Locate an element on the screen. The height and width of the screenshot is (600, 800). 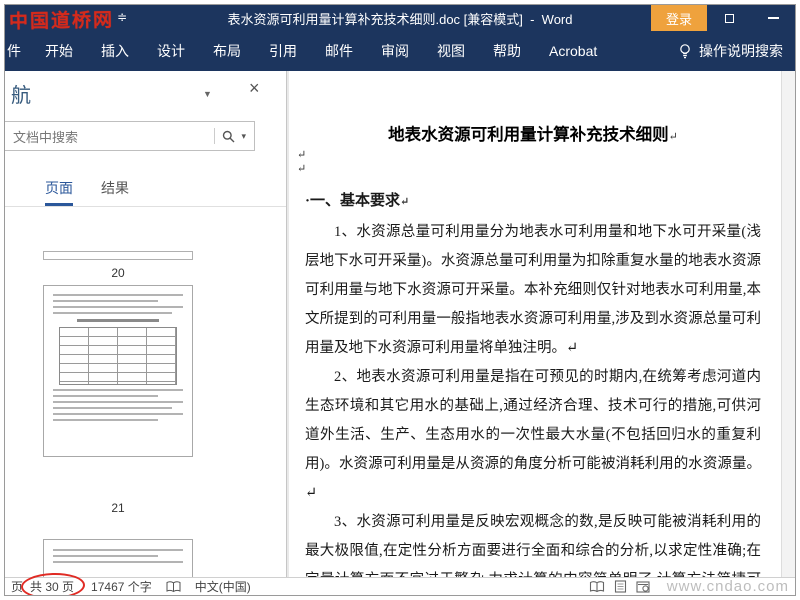
tab-design: 设计 is located at coordinates (171, 51).